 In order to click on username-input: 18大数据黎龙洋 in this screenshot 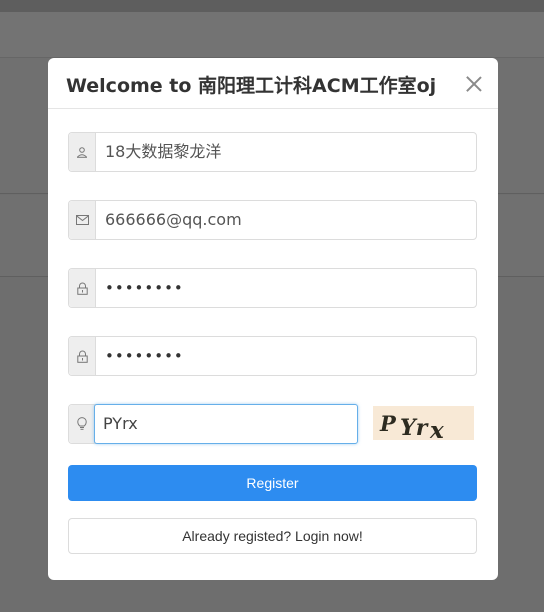, I will do `click(286, 152)`.